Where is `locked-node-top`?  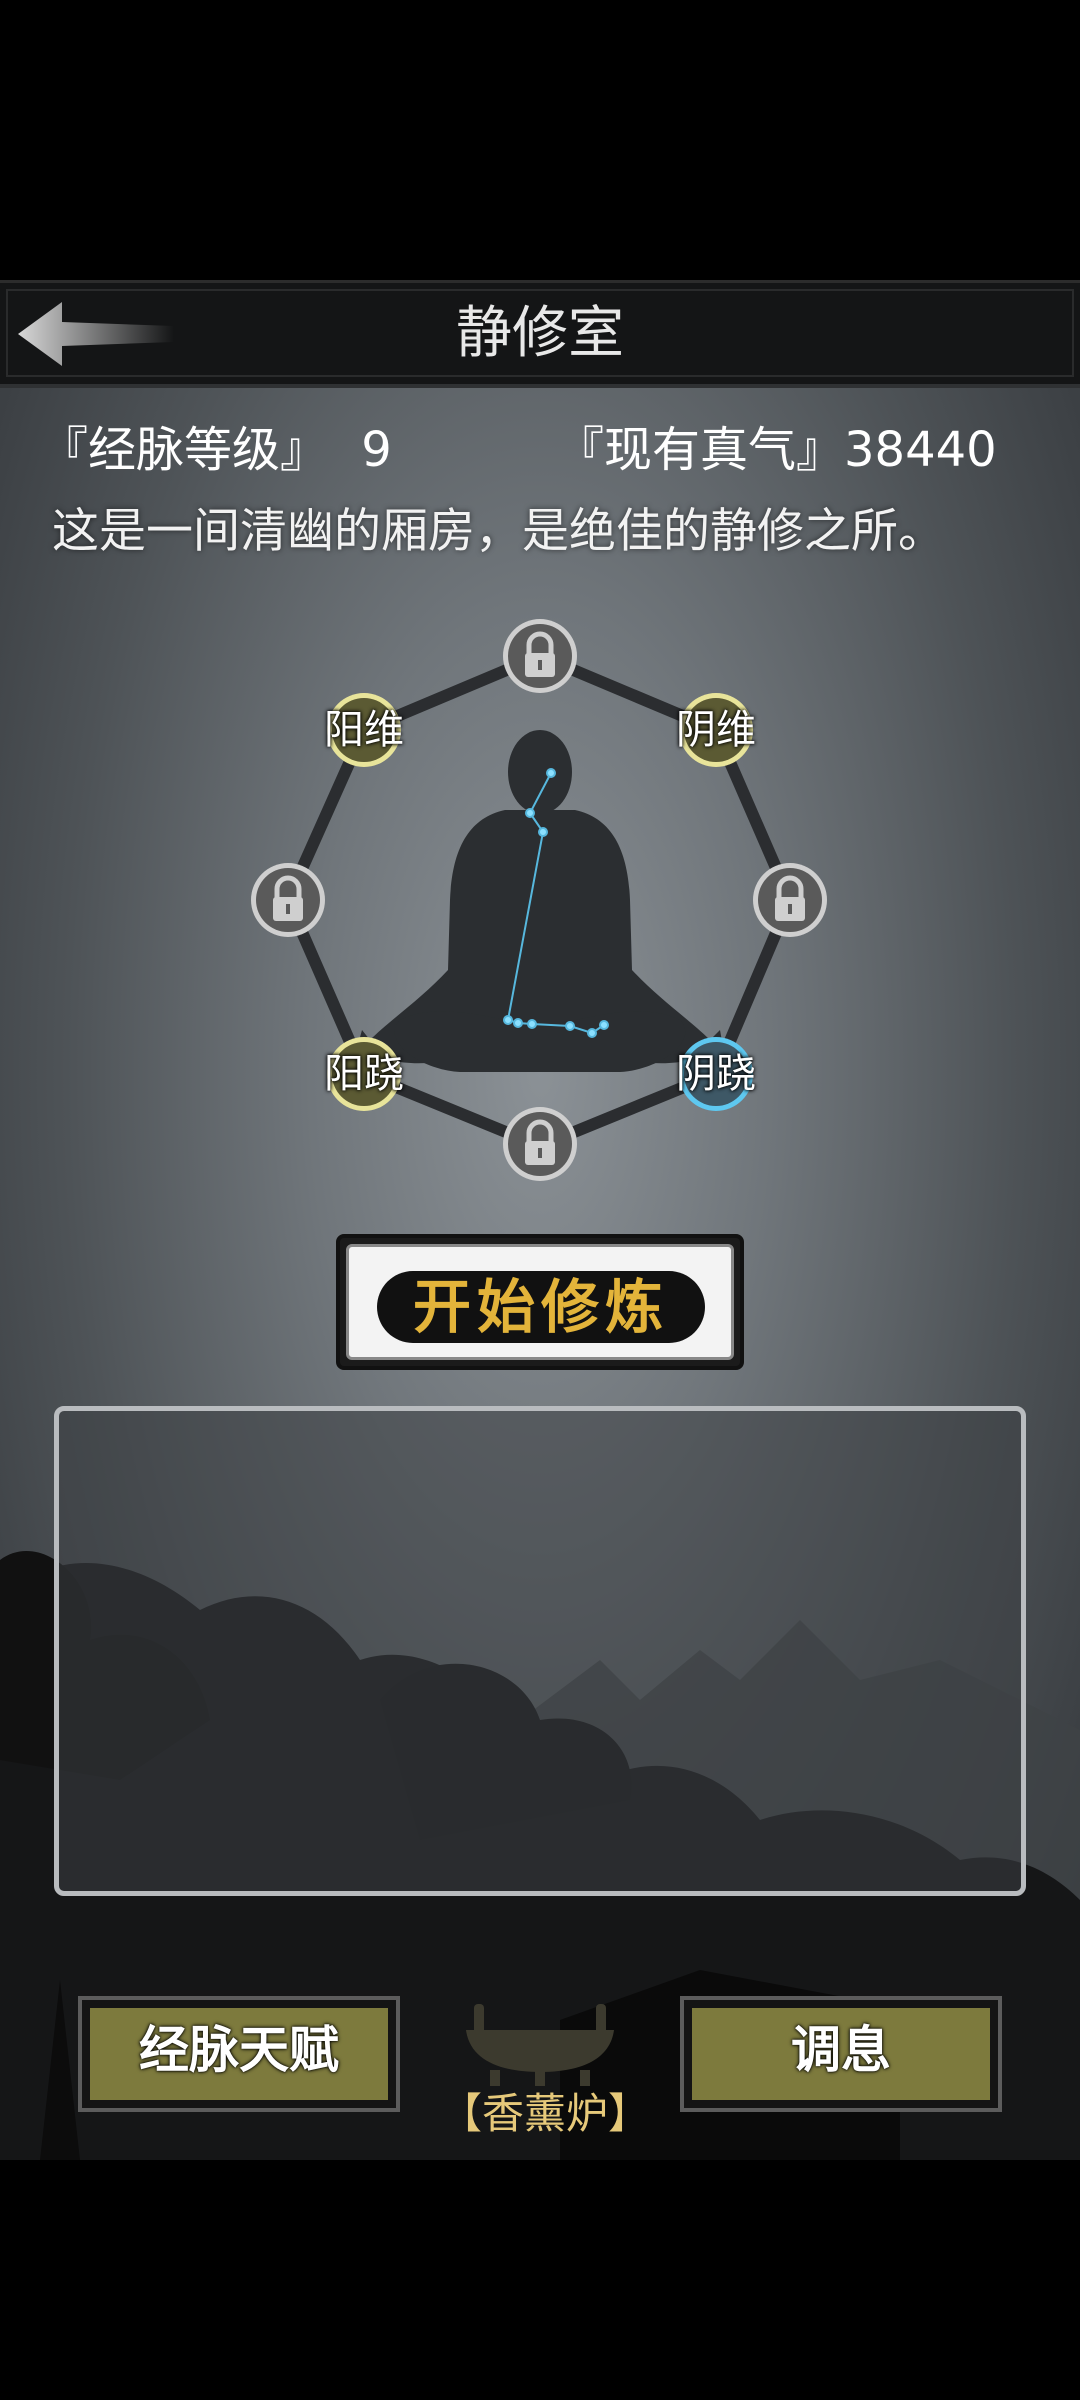
locked-node-top is located at coordinates (540, 656).